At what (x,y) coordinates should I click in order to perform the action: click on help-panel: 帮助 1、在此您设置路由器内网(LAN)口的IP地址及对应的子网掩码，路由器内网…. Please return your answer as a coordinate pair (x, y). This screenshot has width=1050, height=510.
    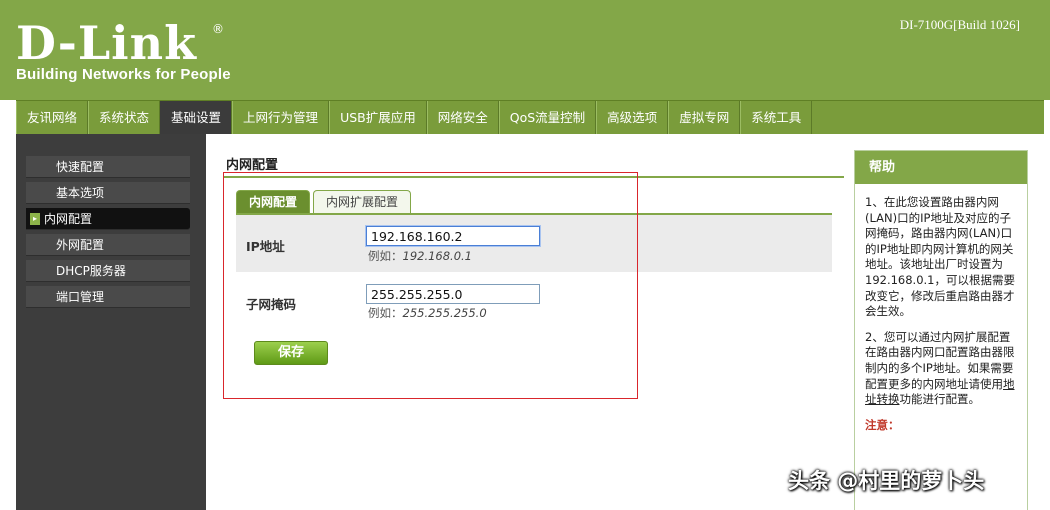
    Looking at the image, I should click on (941, 330).